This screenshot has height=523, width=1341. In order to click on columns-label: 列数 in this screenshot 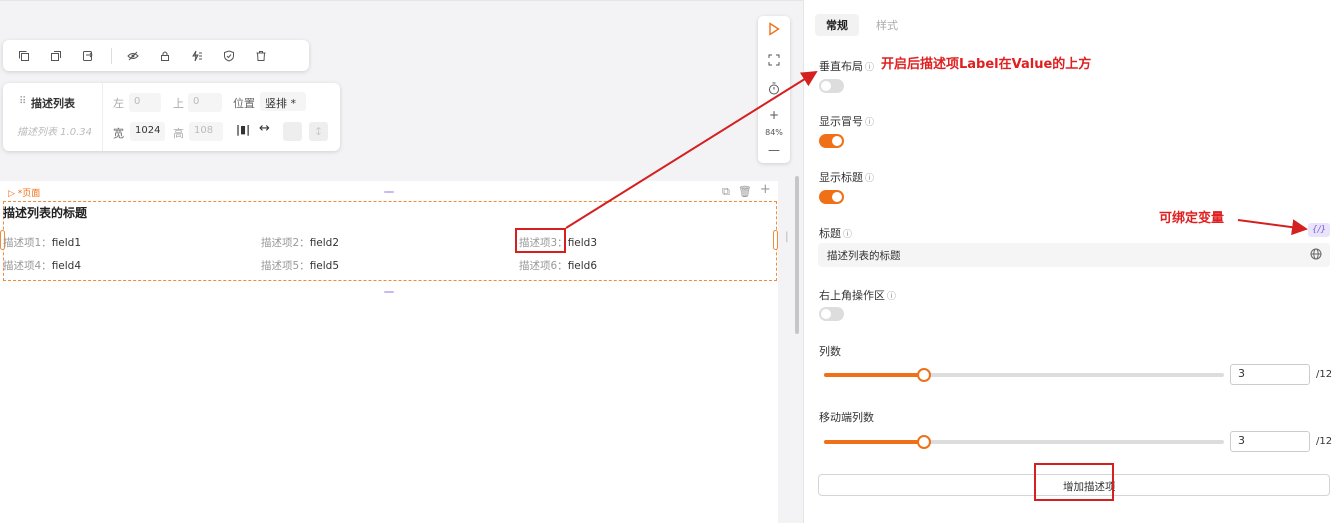, I will do `click(830, 351)`.